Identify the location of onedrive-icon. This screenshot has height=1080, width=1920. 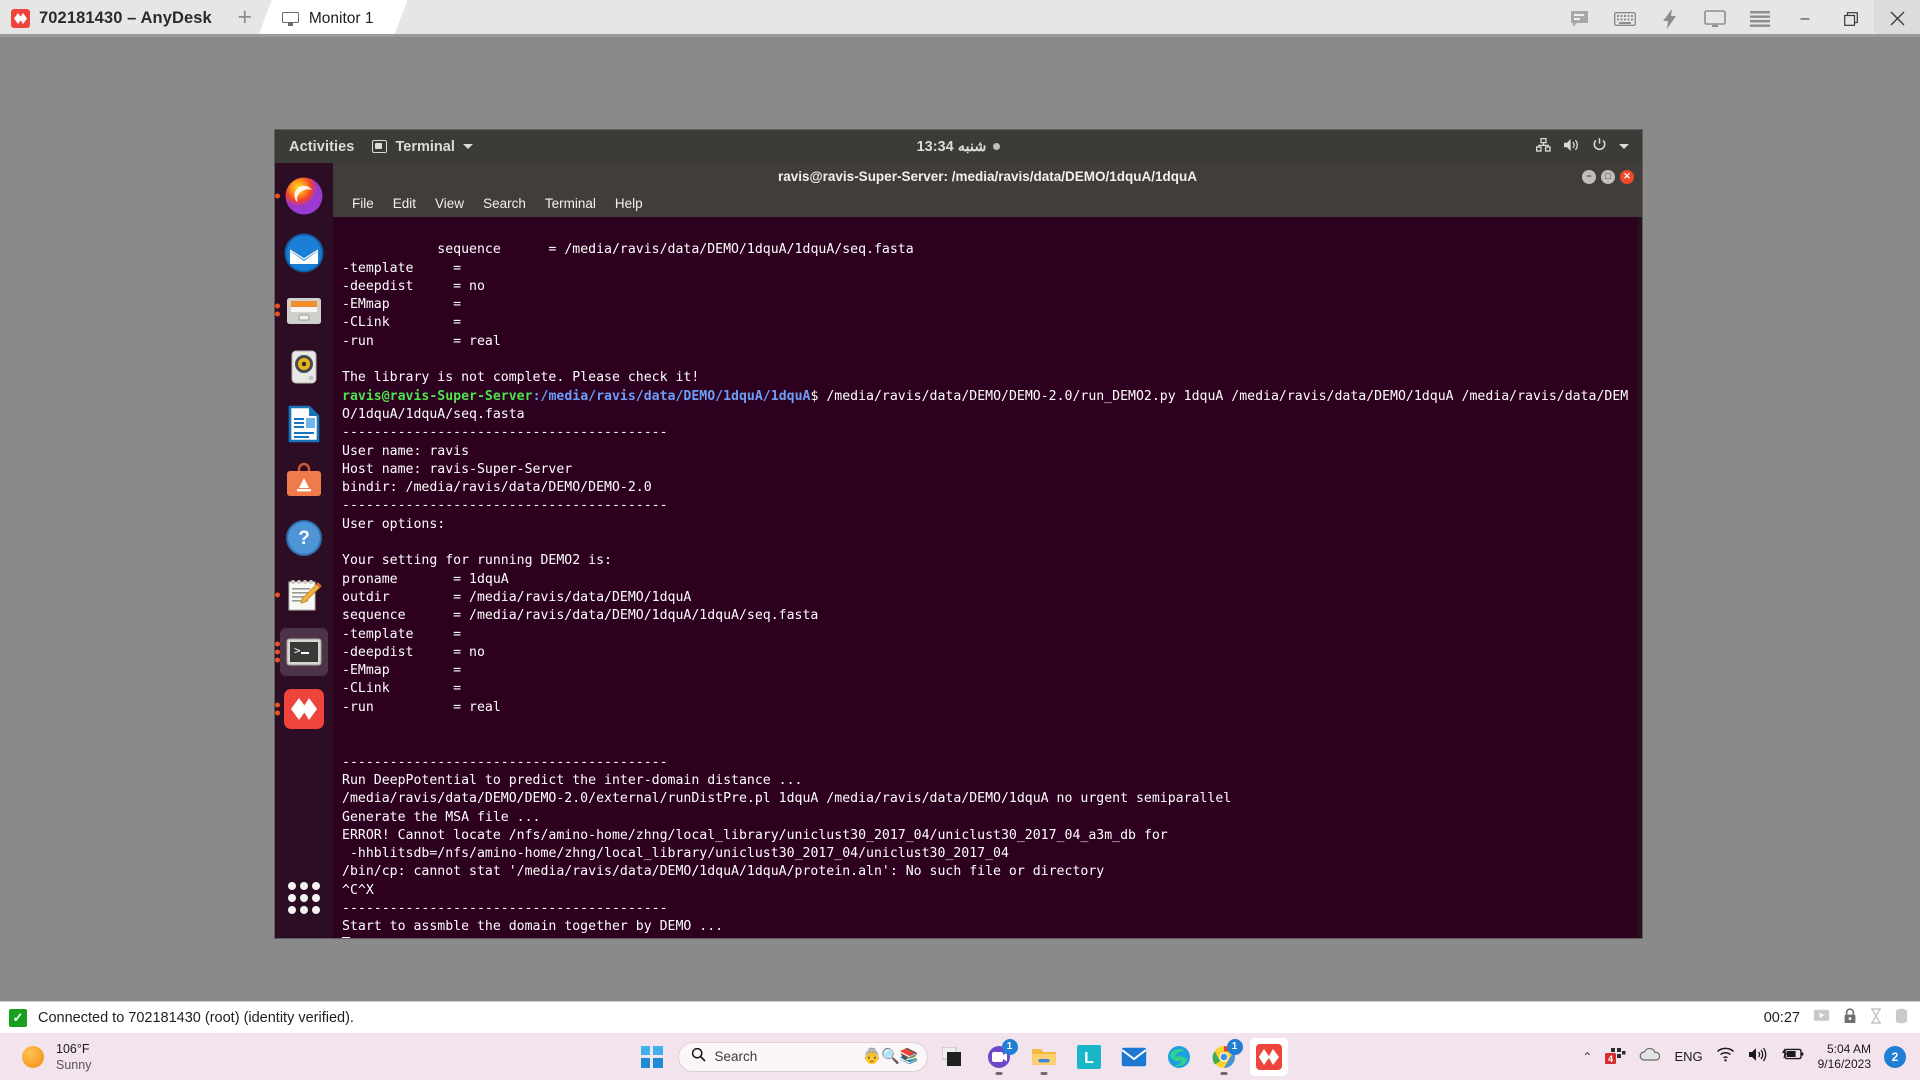
(1650, 1056).